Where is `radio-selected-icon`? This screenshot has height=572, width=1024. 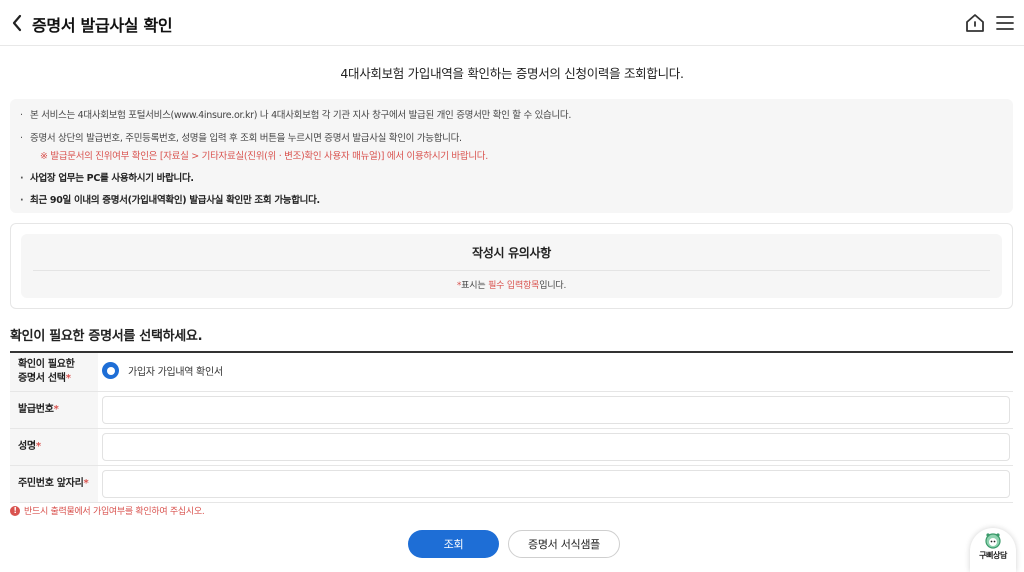
radio-selected-icon is located at coordinates (110, 370).